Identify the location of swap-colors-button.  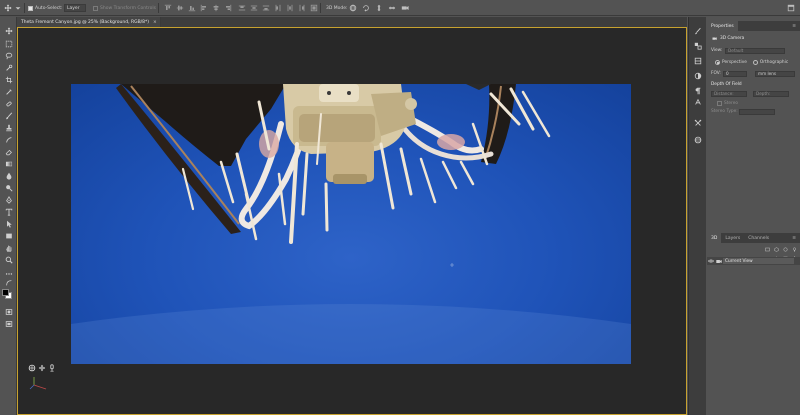
(8, 283).